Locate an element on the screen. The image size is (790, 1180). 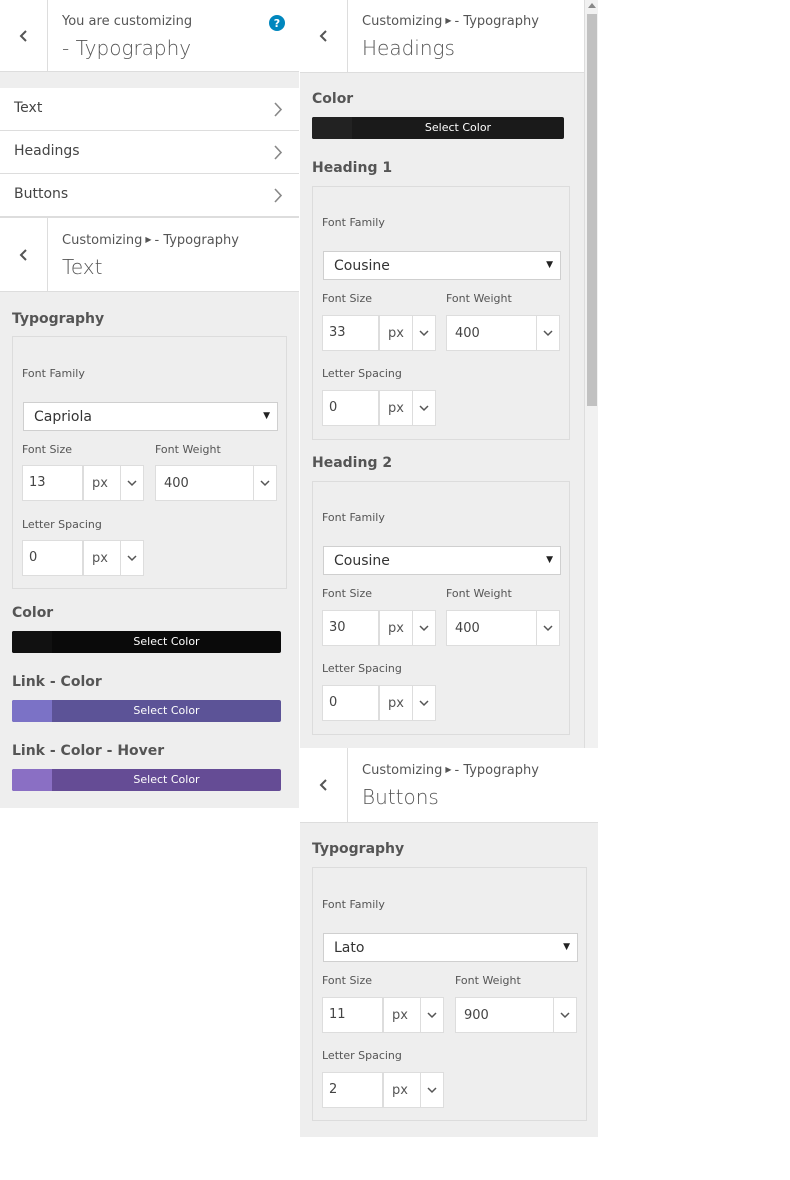
font-size-value: 33 is located at coordinates (337, 332).